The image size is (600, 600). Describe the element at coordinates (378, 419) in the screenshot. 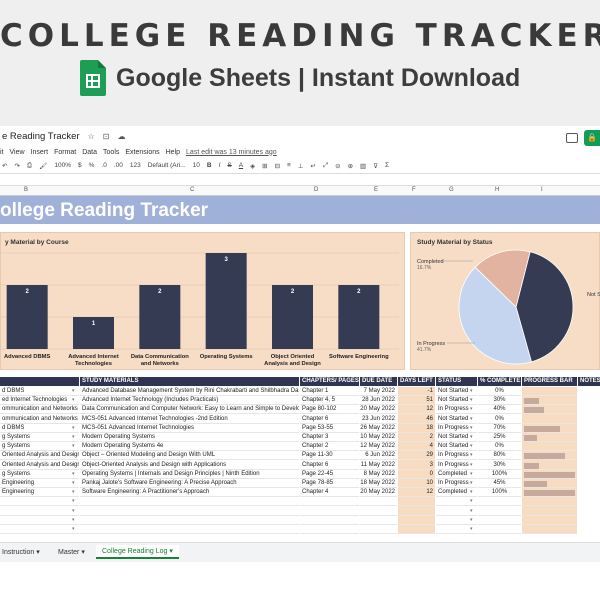

I see `table-cell-due: 23 Jun 2022` at that location.